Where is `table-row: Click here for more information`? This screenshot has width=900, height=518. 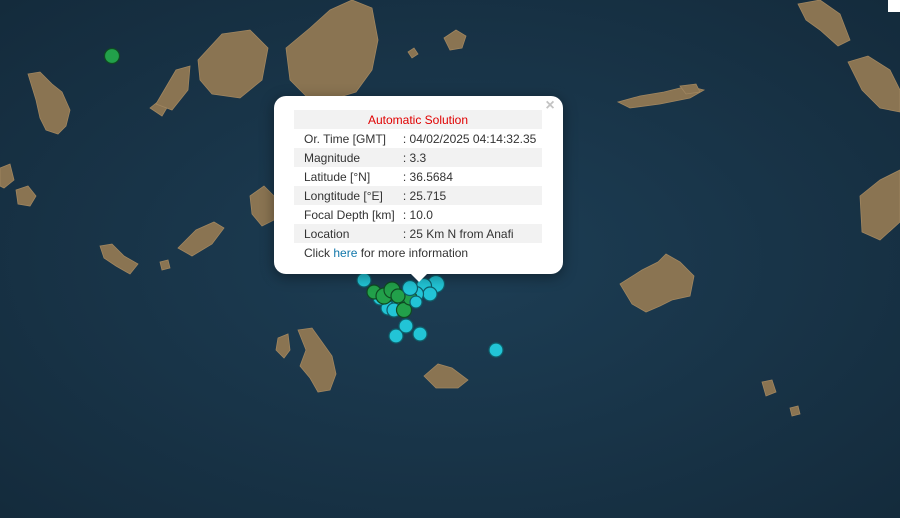
table-row: Click here for more information is located at coordinates (418, 252).